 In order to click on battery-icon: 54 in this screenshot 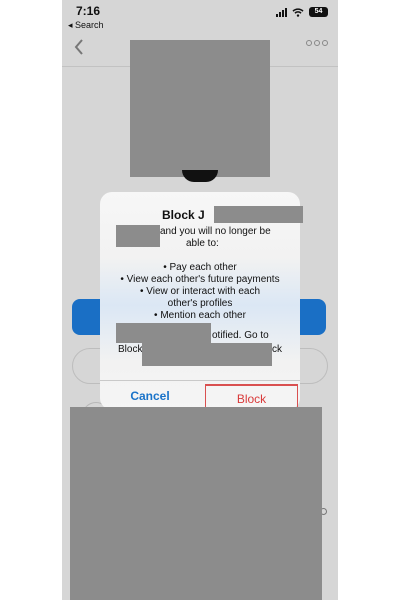, I will do `click(318, 12)`.